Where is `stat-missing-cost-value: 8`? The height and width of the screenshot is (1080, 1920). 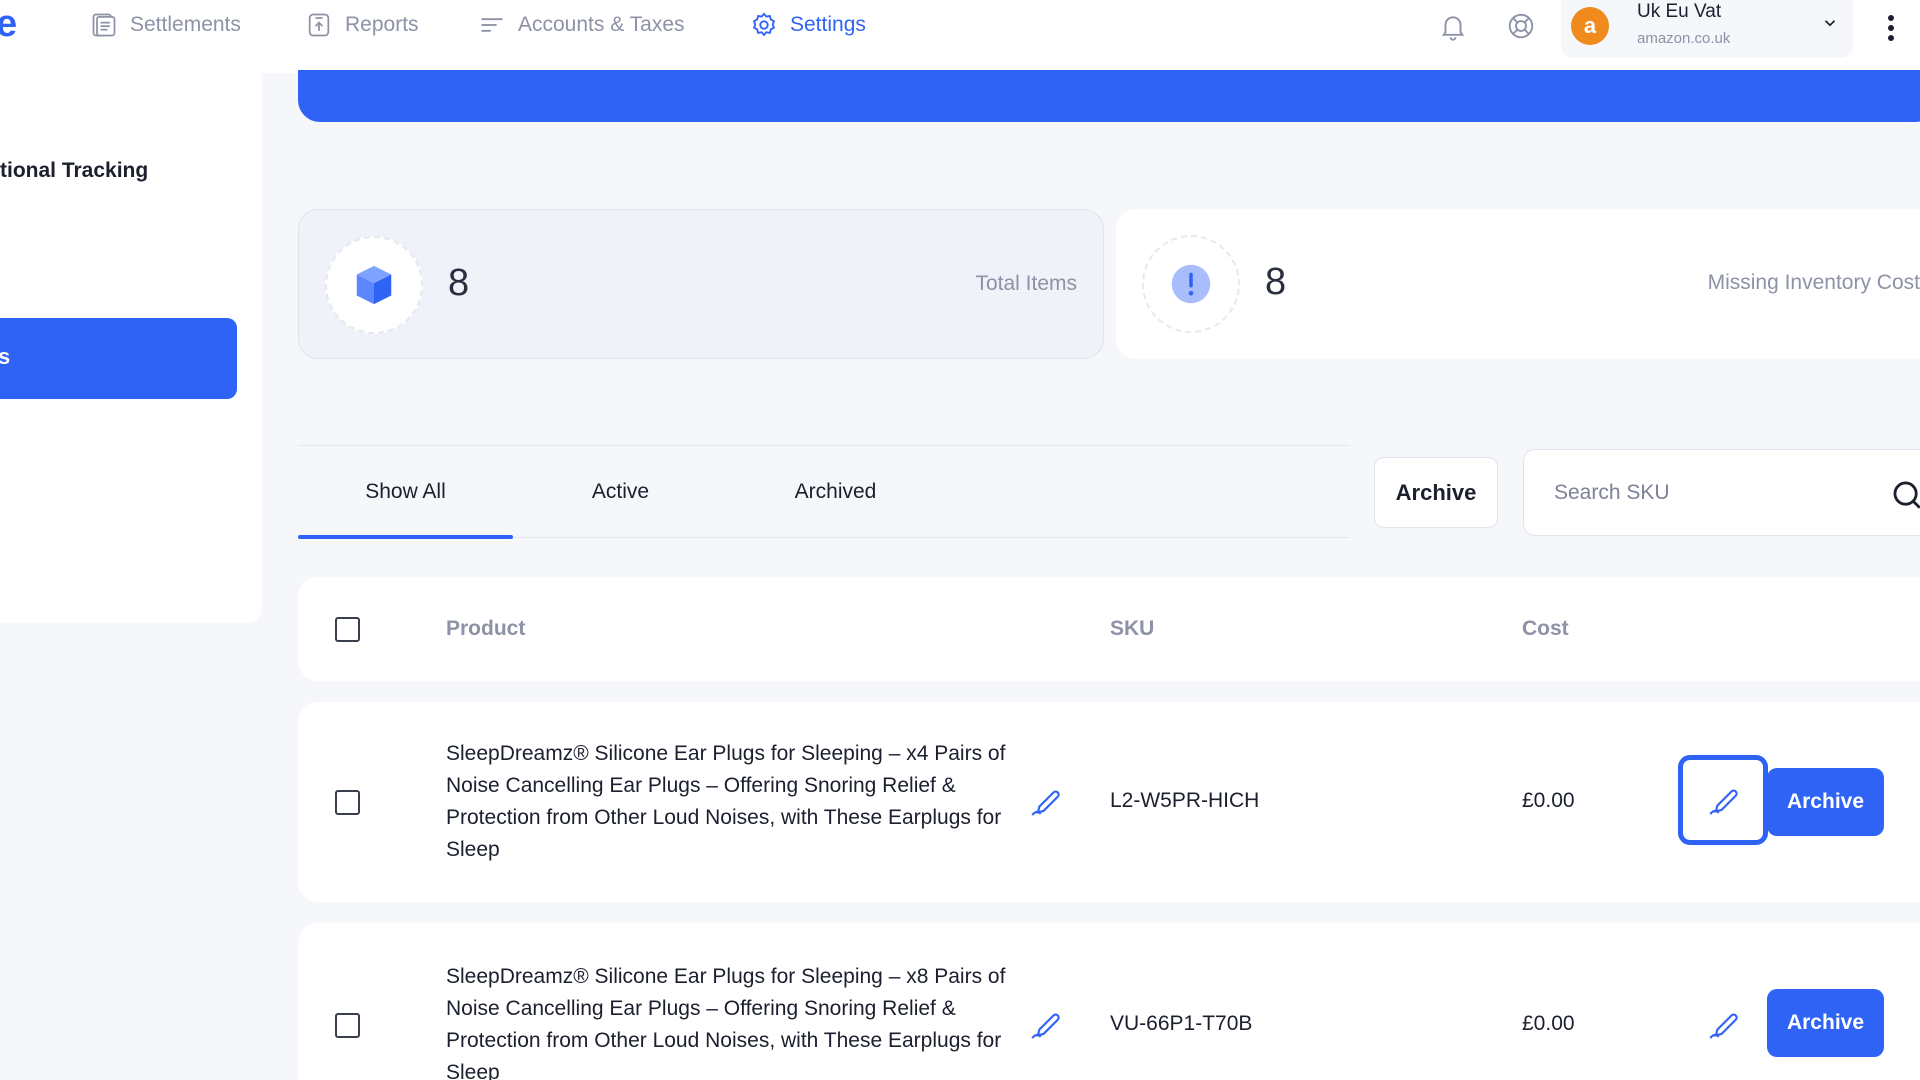 stat-missing-cost-value: 8 is located at coordinates (1276, 282).